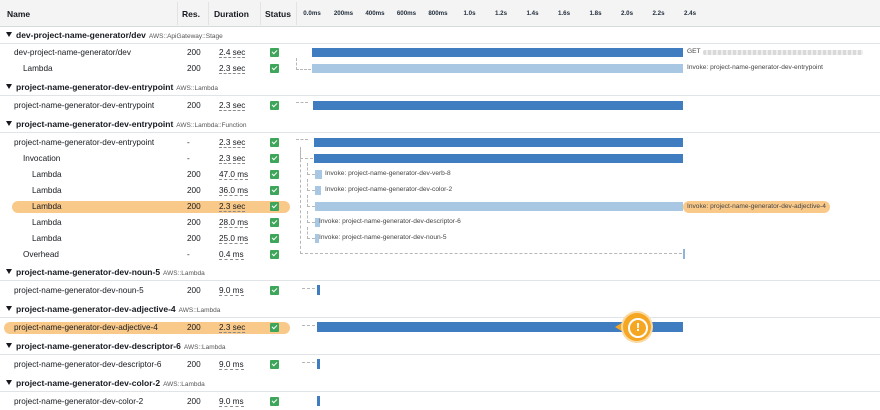  I want to click on segment-name: dev-project-name-generator/dev, so click(72, 52).